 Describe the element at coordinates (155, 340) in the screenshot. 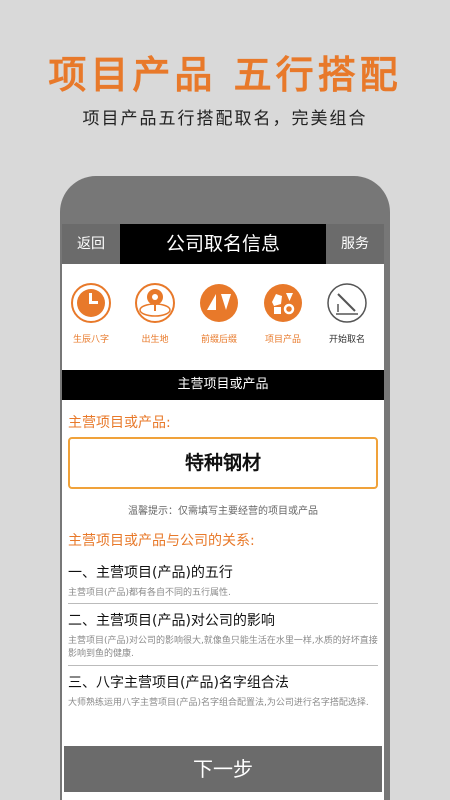

I see `step-label: 出生地` at that location.